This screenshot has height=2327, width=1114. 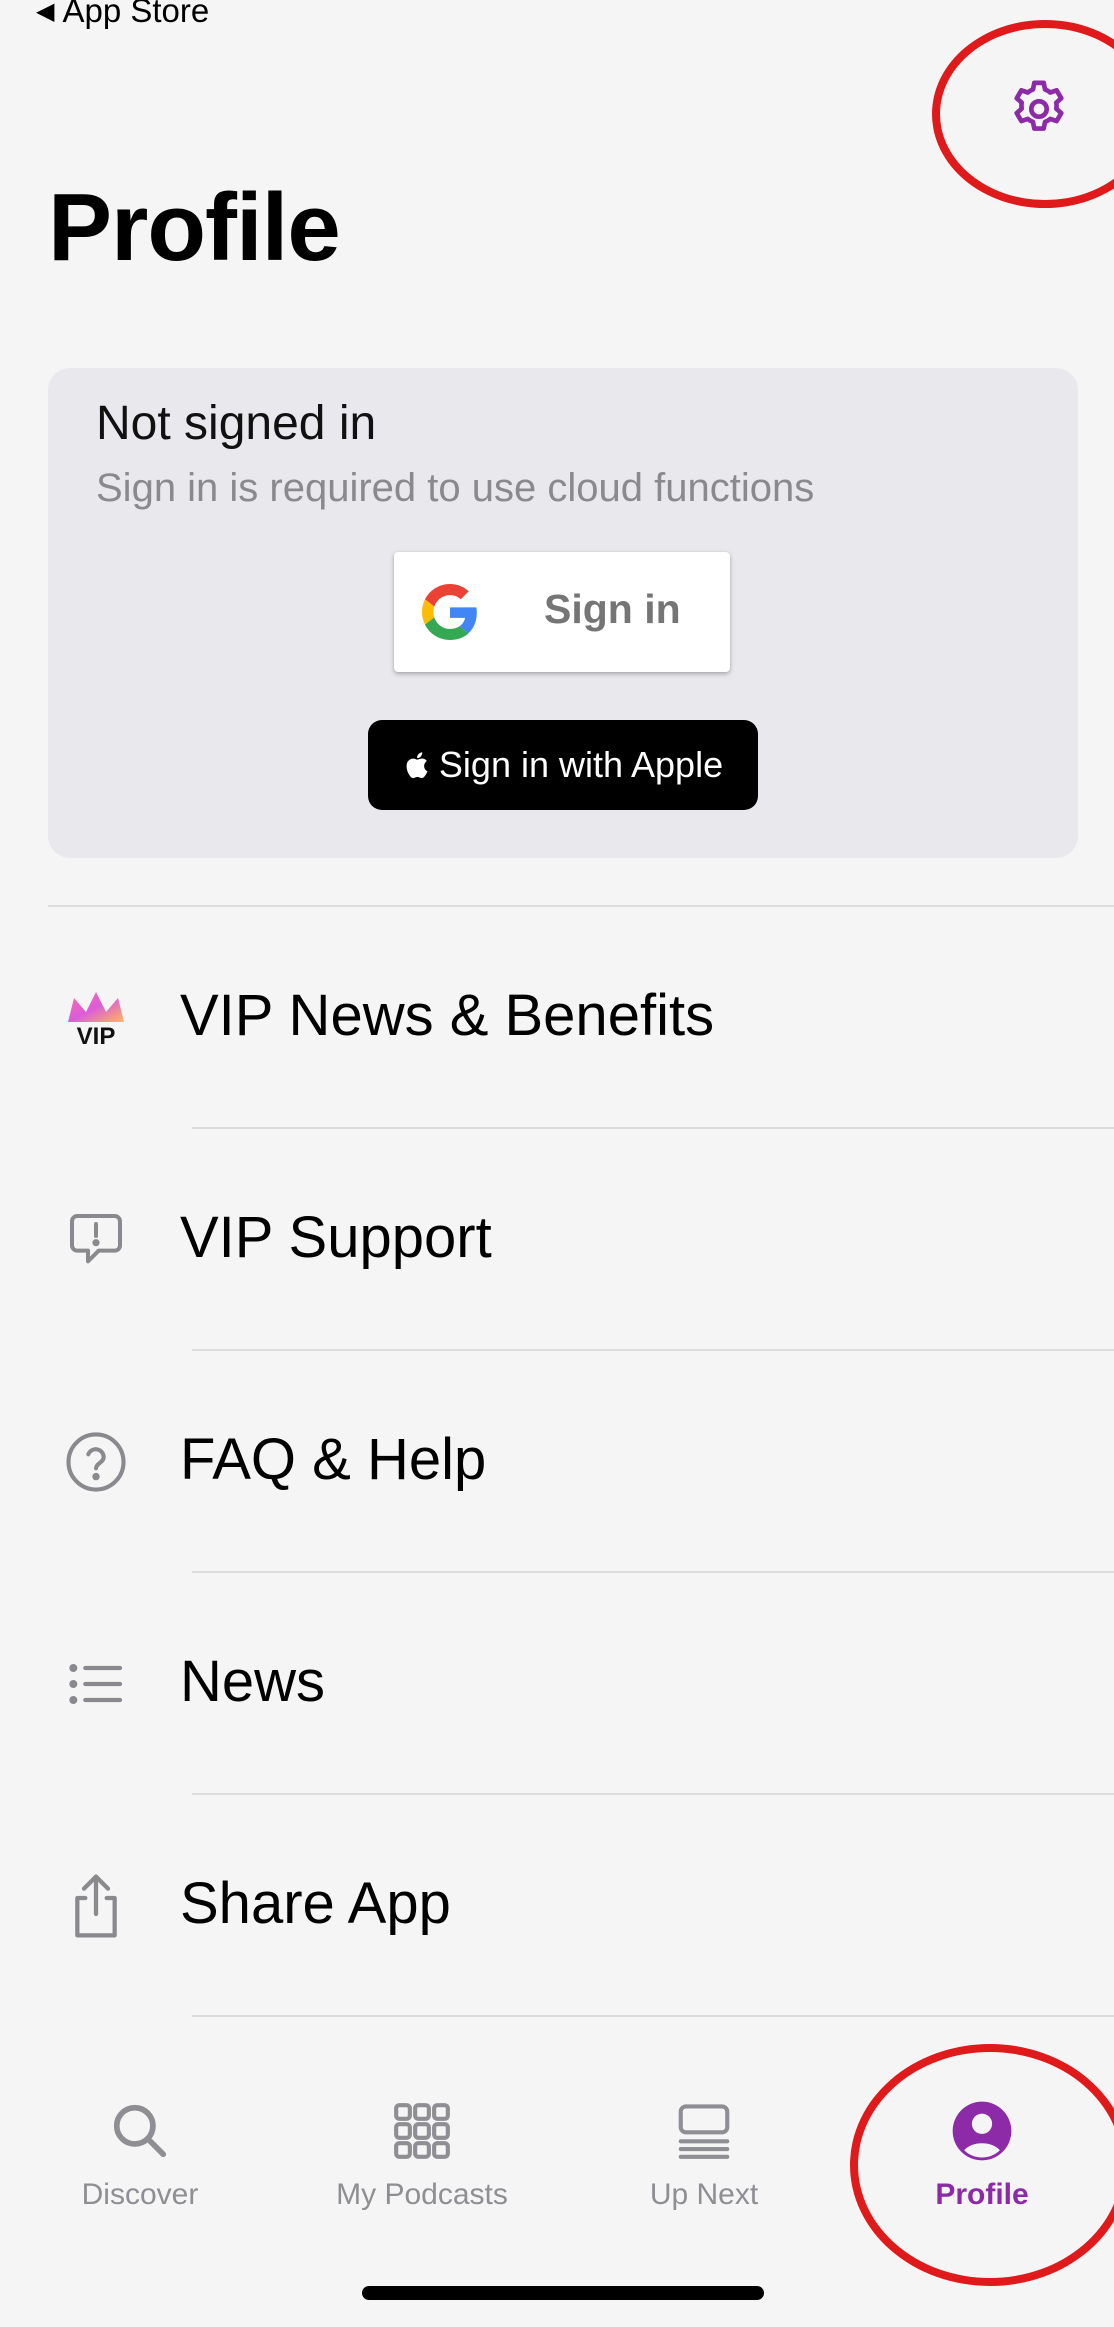 I want to click on person-icon, so click(x=982, y=2131).